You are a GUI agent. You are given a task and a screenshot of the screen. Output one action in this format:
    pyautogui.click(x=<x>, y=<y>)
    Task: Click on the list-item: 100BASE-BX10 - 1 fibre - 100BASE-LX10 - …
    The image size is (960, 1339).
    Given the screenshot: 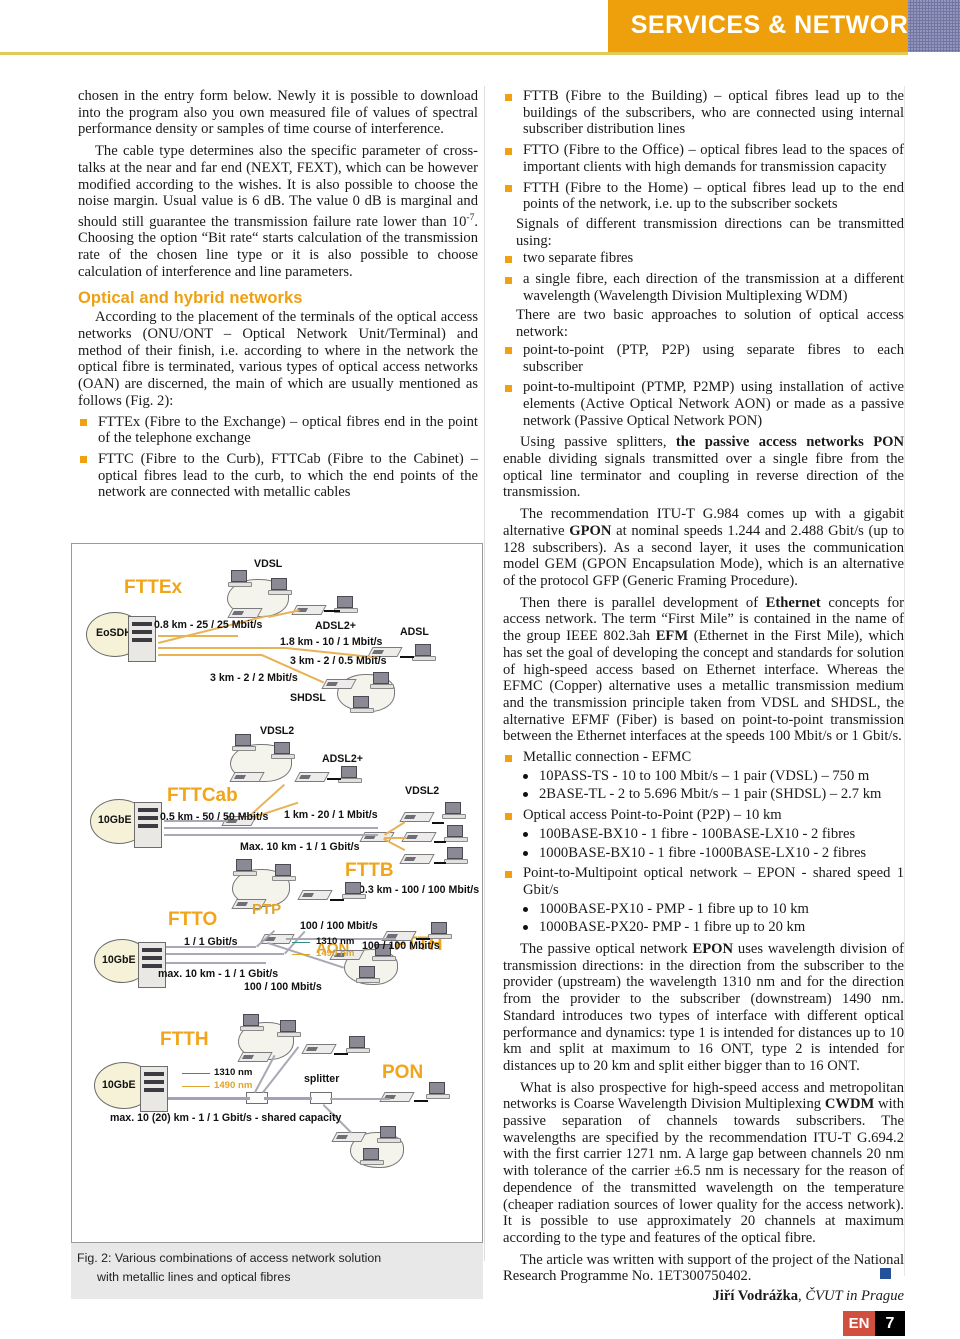 What is the action you would take?
    pyautogui.click(x=703, y=834)
    